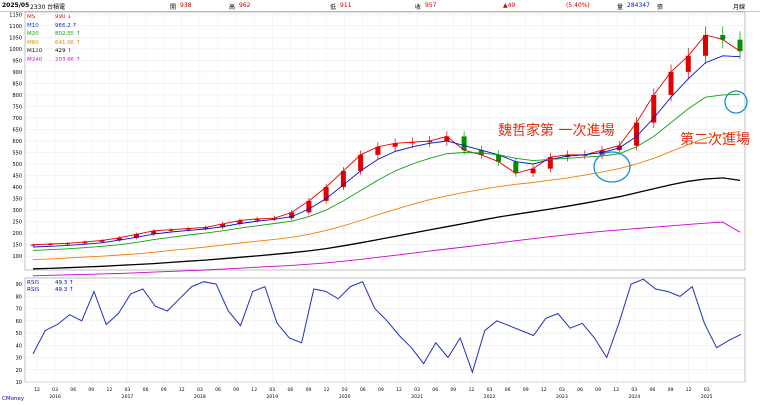 The height and width of the screenshot is (405, 760). What do you see at coordinates (17, 200) in the screenshot?
I see `y-tick-label: 350` at bounding box center [17, 200].